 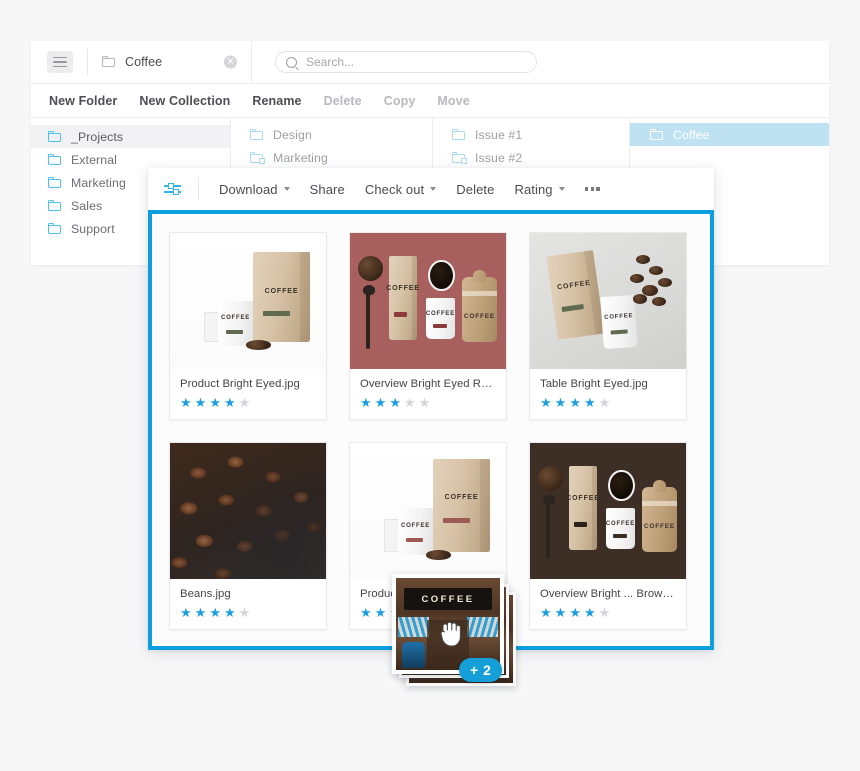 What do you see at coordinates (531, 157) in the screenshot?
I see `column-row-issue-2: Issue #2` at bounding box center [531, 157].